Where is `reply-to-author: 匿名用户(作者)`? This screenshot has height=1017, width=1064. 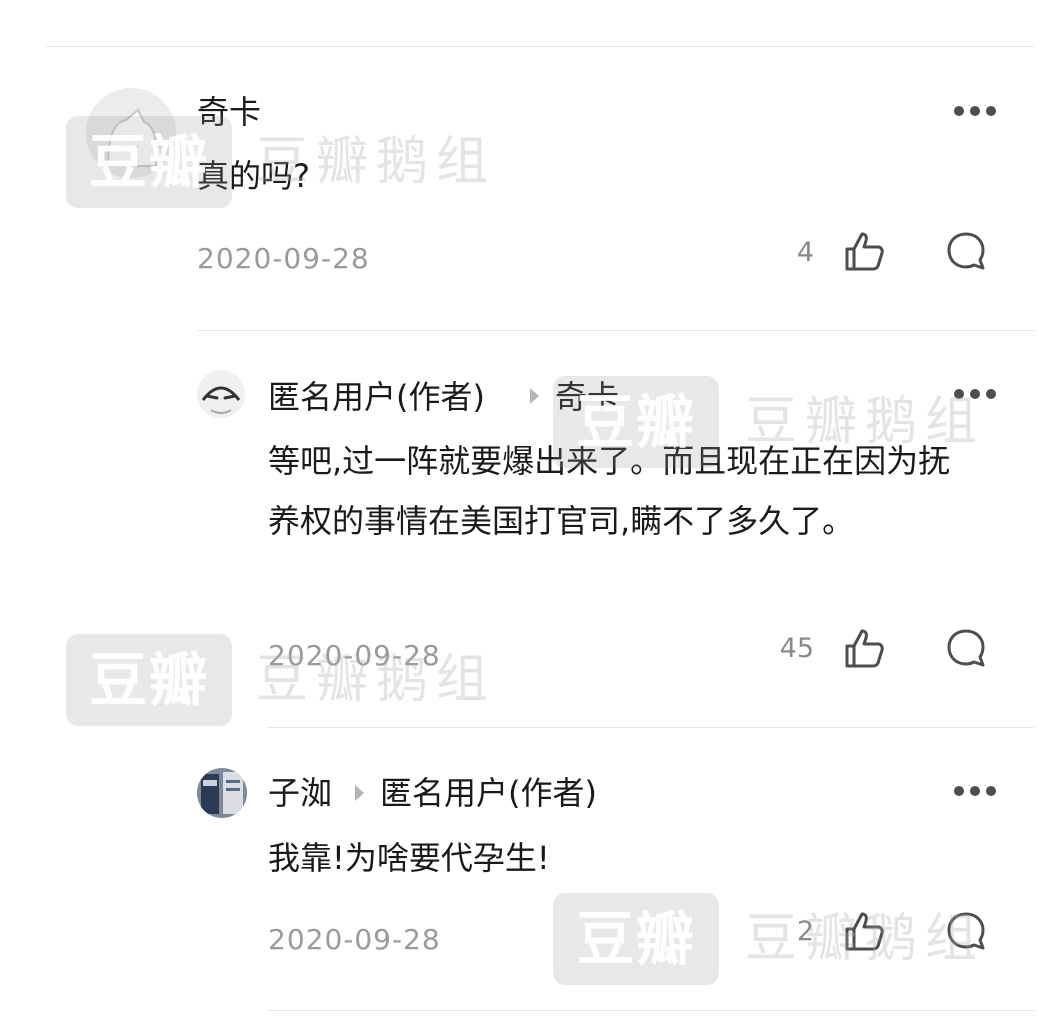 reply-to-author: 匿名用户(作者) is located at coordinates (488, 793).